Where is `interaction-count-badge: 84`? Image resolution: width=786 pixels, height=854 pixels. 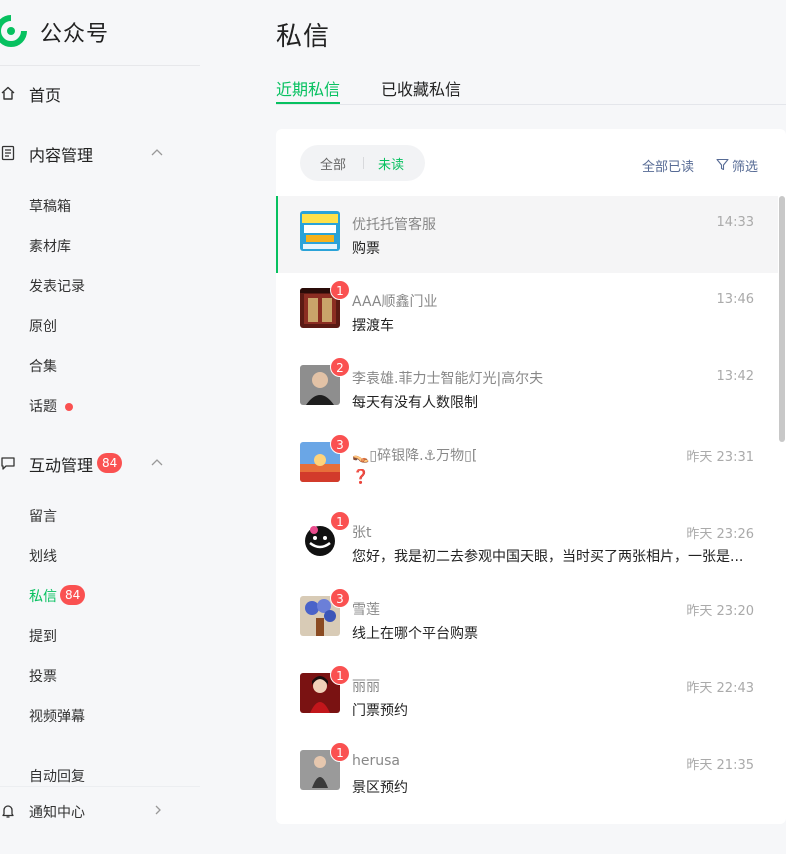
interaction-count-badge: 84 is located at coordinates (110, 463).